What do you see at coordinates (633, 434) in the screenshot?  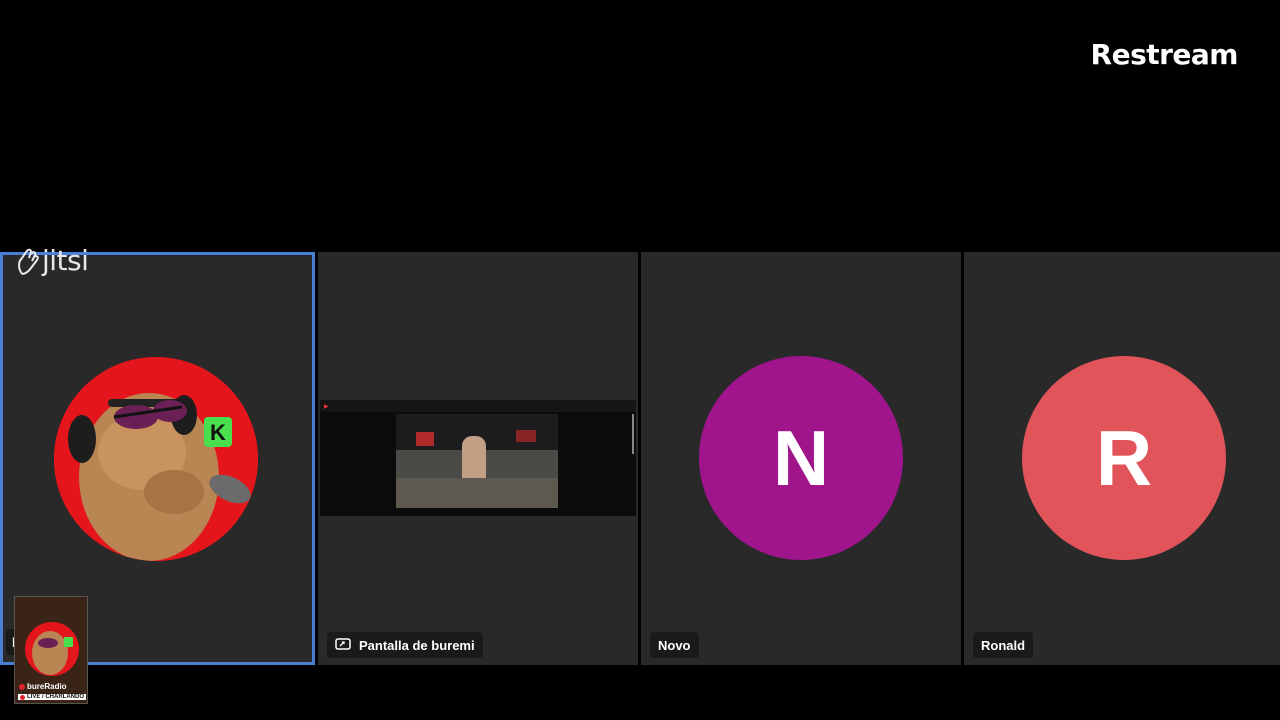 I see `screen-share-scrollbar` at bounding box center [633, 434].